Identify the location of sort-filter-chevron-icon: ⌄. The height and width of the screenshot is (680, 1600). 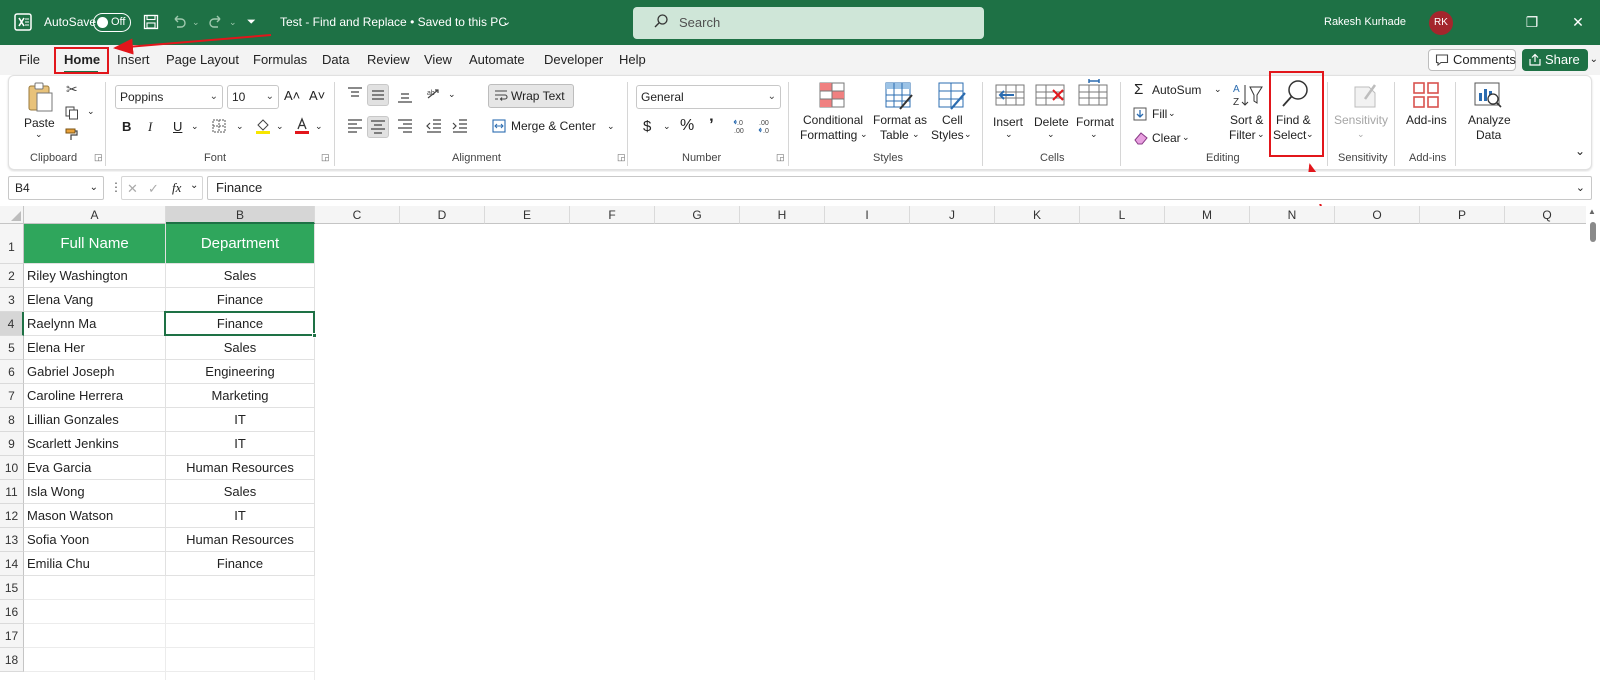
(1261, 134).